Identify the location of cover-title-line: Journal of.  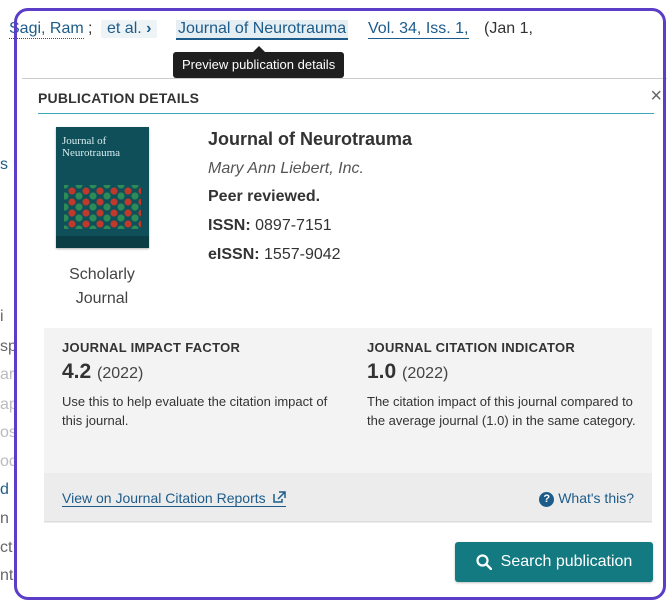
(84, 141).